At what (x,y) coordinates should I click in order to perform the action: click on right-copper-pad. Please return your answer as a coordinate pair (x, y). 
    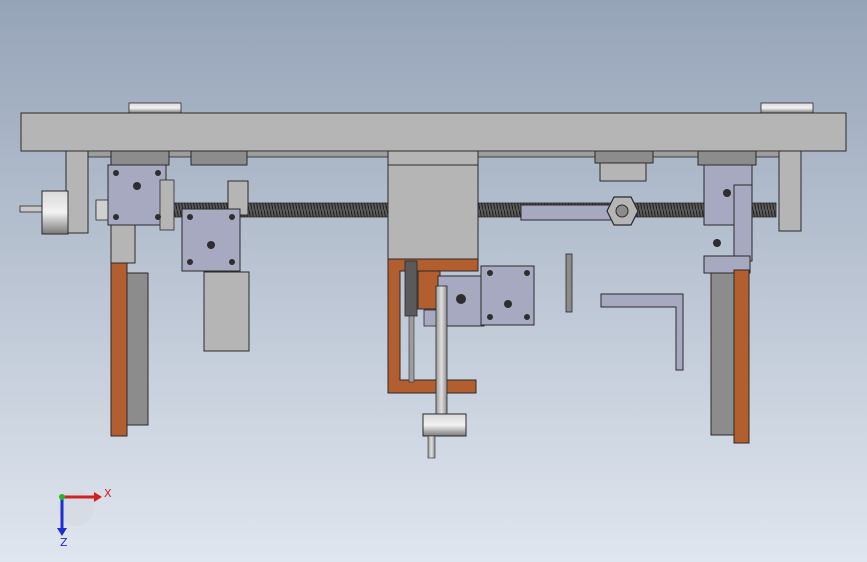
    Looking at the image, I should click on (741, 356).